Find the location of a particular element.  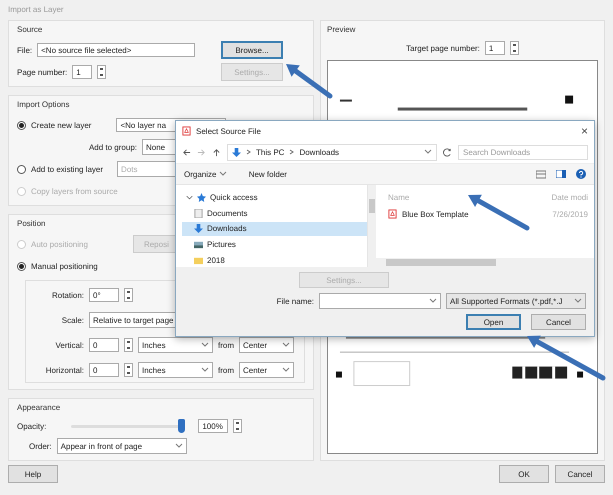

group-title: Import Options is located at coordinates (43, 104).